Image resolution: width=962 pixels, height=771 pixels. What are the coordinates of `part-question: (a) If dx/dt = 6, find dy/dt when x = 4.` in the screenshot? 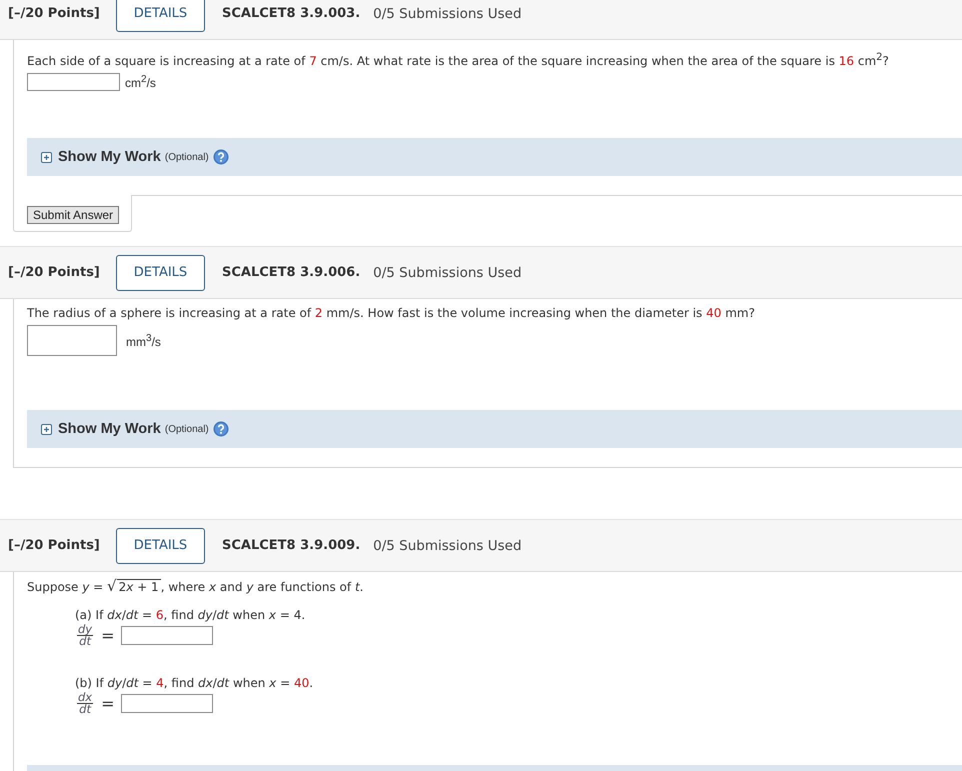 It's located at (190, 615).